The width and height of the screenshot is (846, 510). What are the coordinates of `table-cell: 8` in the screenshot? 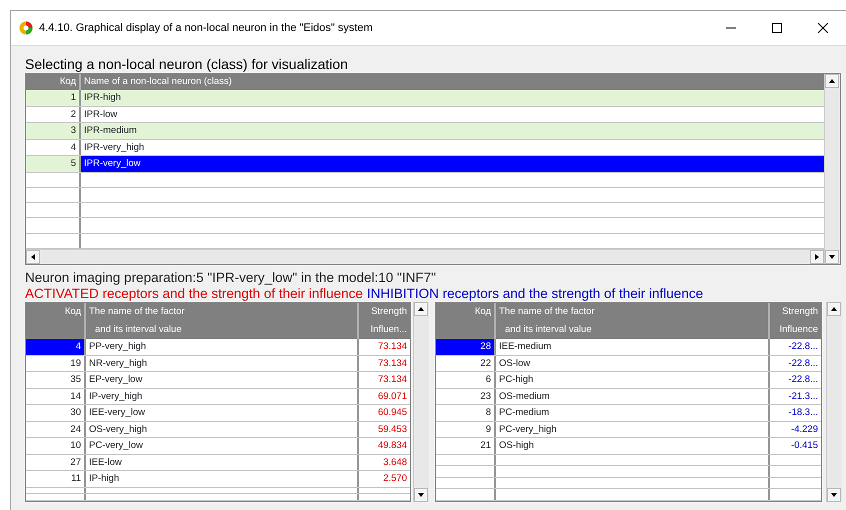 It's located at (466, 412).